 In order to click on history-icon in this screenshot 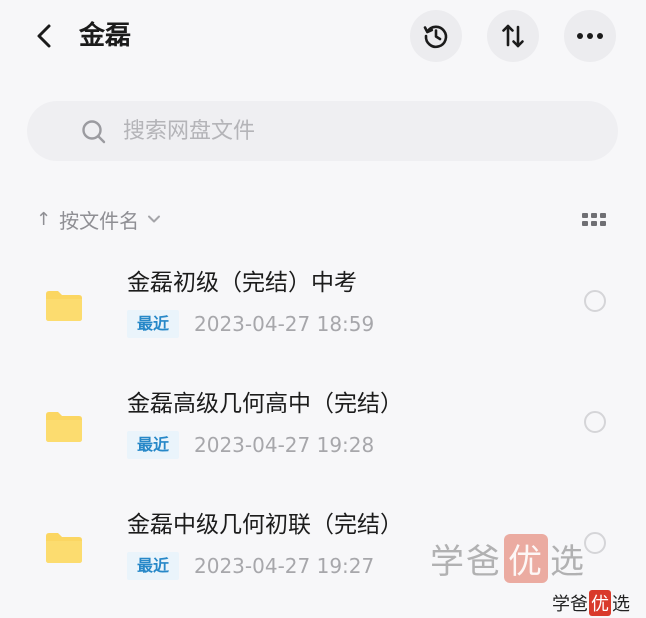, I will do `click(435, 37)`.